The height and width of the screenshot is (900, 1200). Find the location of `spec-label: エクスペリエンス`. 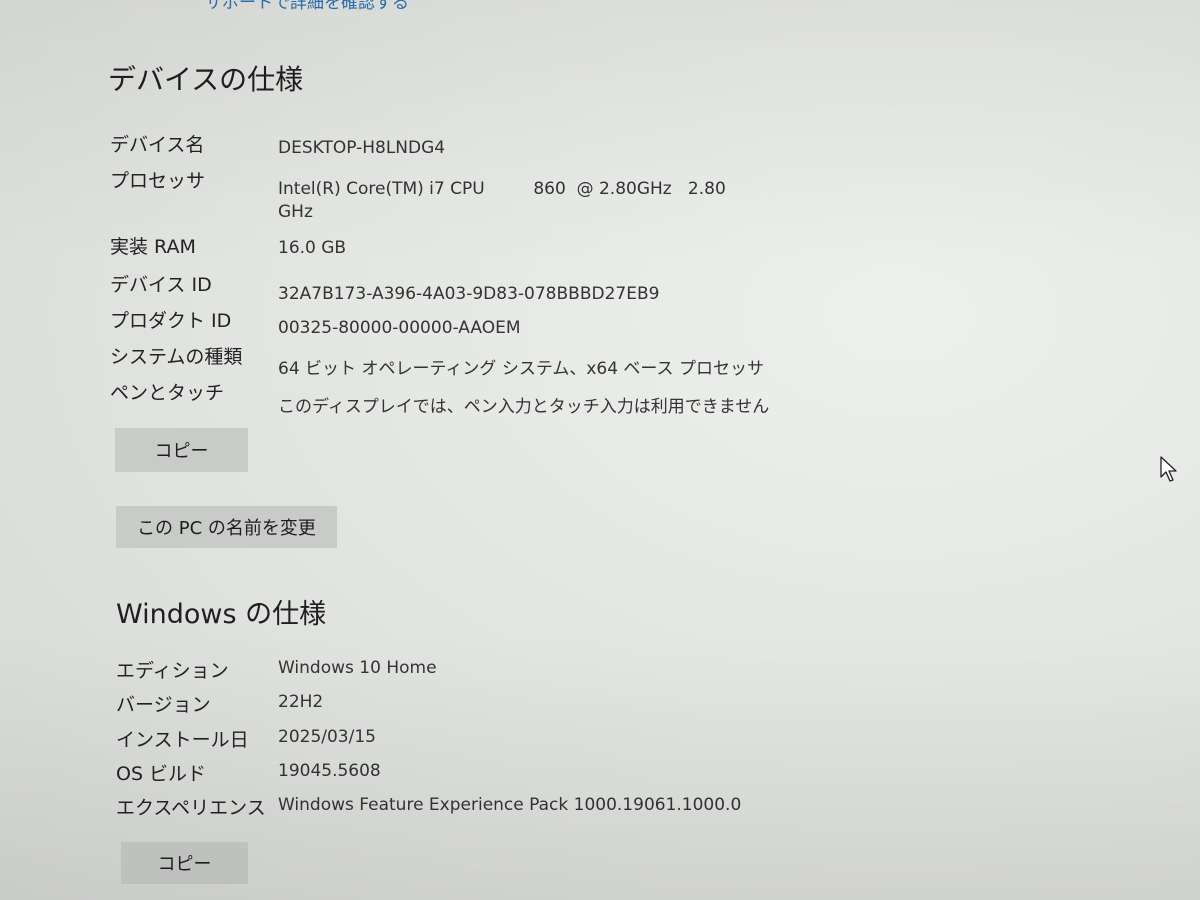

spec-label: エクスペリエンス is located at coordinates (191, 808).